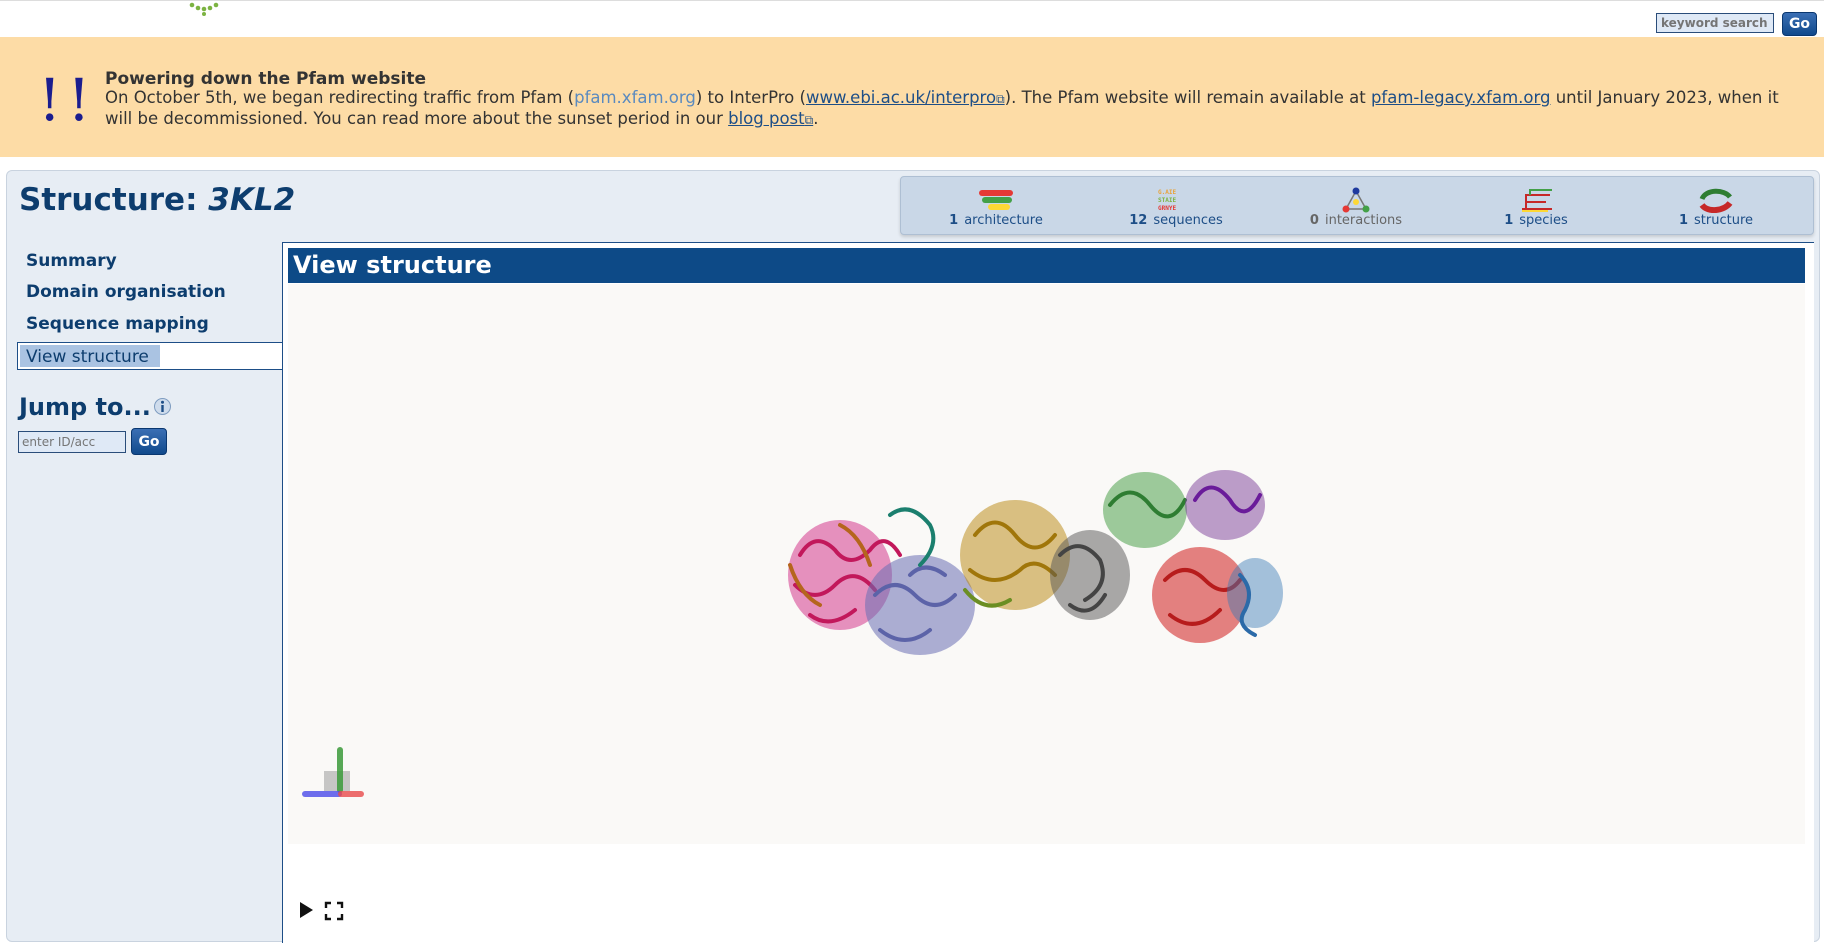 The image size is (1824, 943). Describe the element at coordinates (71, 261) in the screenshot. I see `nav-item-summary: Summary` at that location.